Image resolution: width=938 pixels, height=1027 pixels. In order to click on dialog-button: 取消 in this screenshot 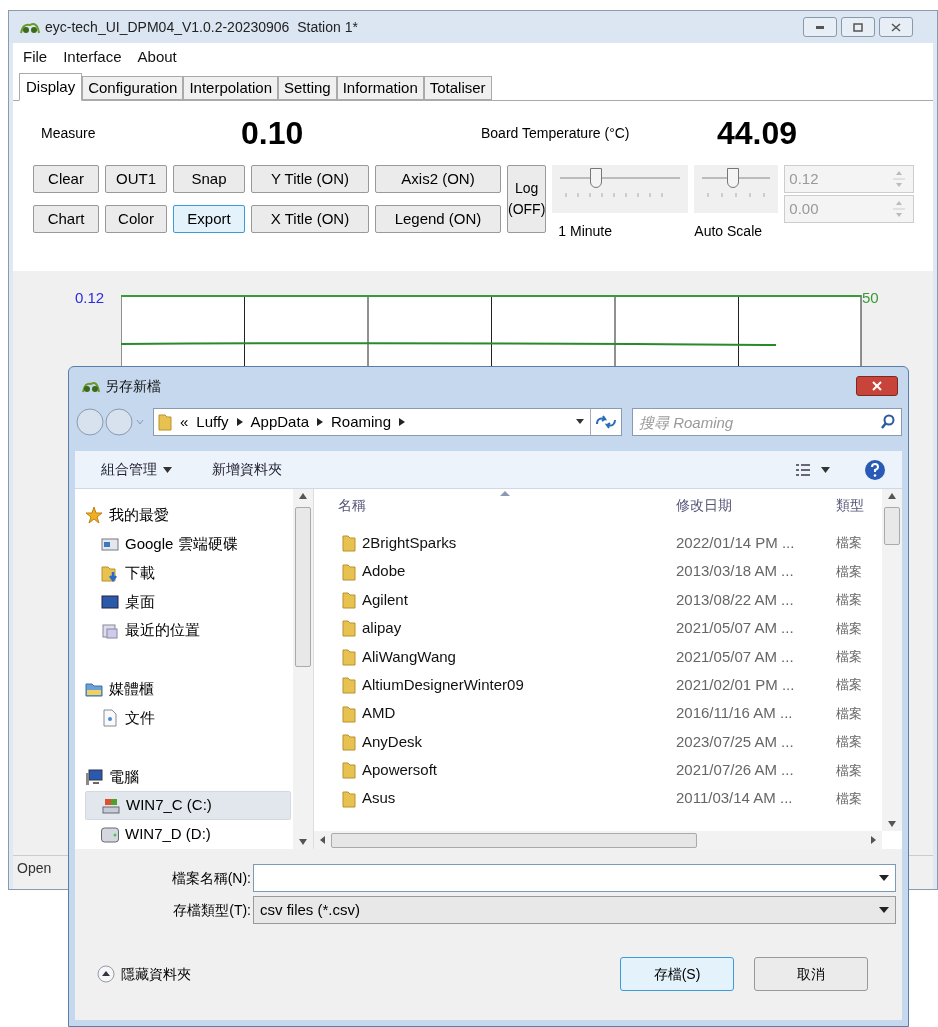, I will do `click(811, 974)`.